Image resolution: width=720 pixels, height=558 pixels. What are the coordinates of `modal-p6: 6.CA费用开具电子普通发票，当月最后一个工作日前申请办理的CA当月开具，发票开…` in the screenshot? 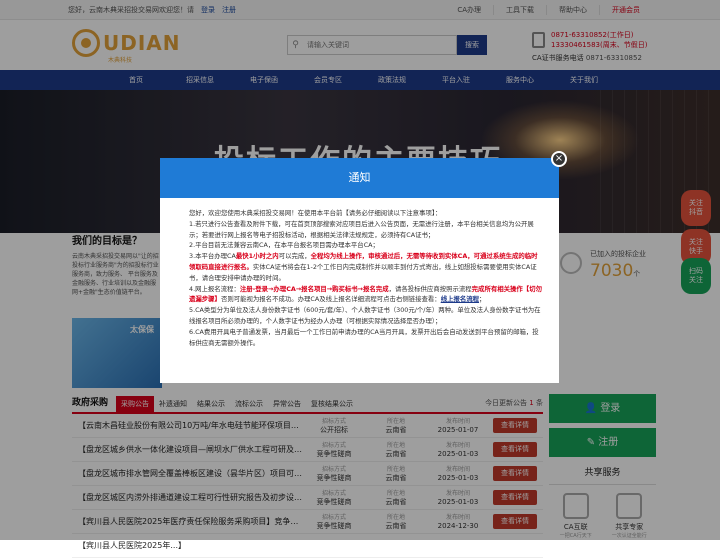 It's located at (364, 337).